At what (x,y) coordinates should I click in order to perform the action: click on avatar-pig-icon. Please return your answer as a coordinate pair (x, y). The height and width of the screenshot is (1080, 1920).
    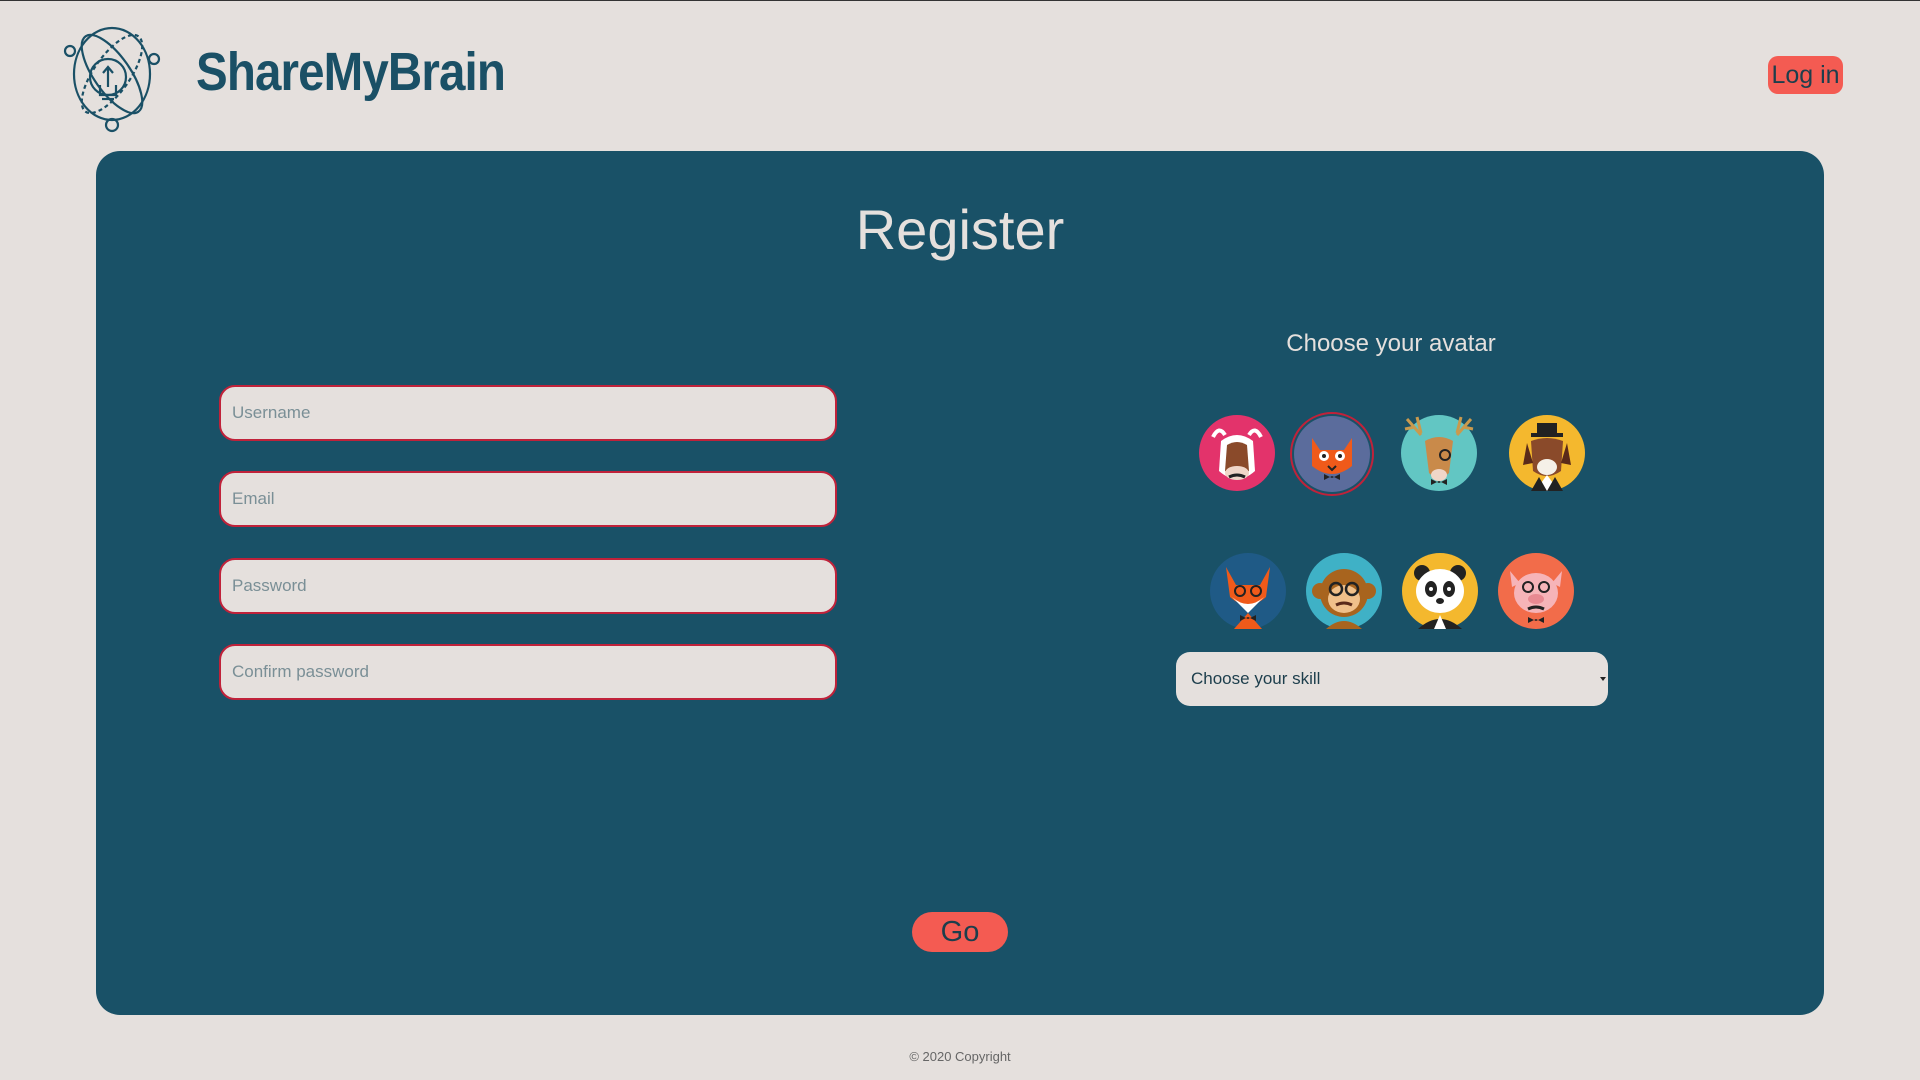
    Looking at the image, I should click on (1536, 591).